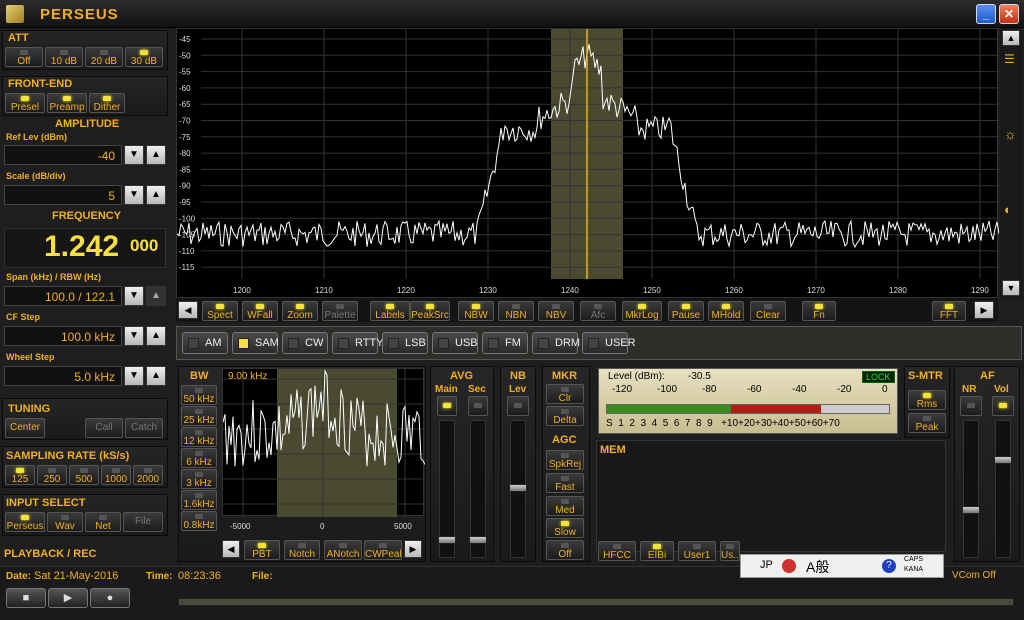  Describe the element at coordinates (84, 475) in the screenshot. I see `sr-500-button: 500` at that location.